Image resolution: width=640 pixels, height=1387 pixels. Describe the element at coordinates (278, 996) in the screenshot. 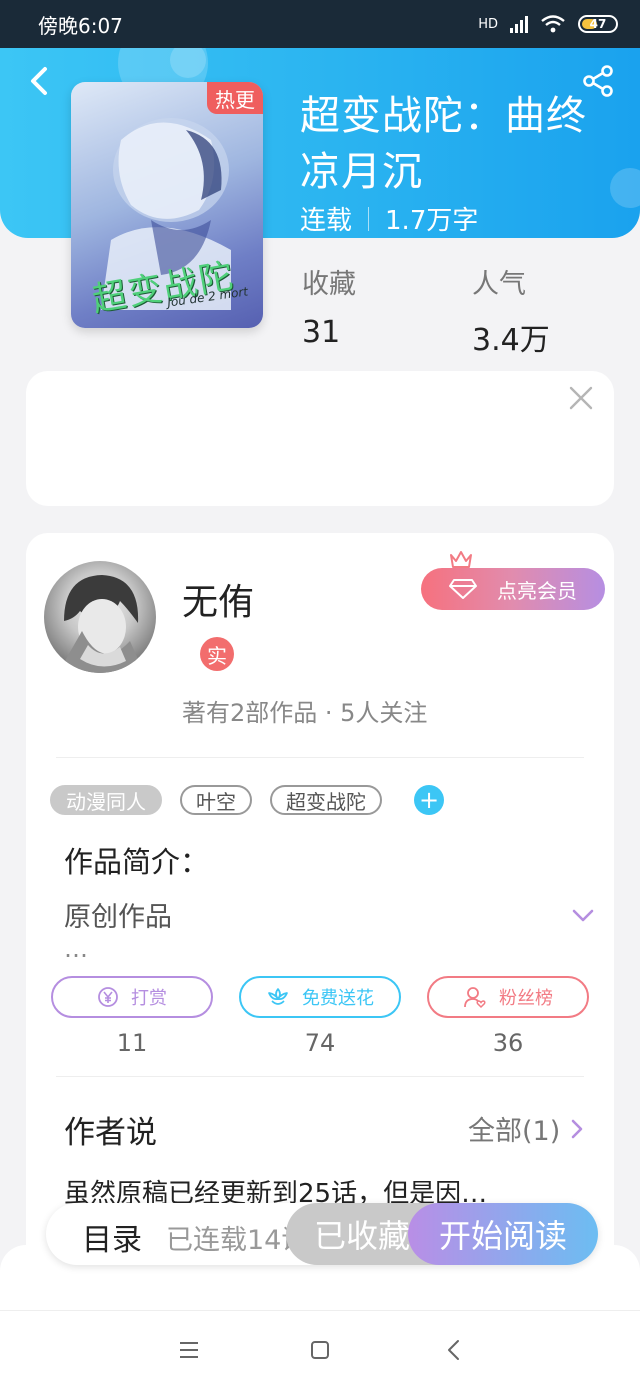

I see `flower-icon` at that location.